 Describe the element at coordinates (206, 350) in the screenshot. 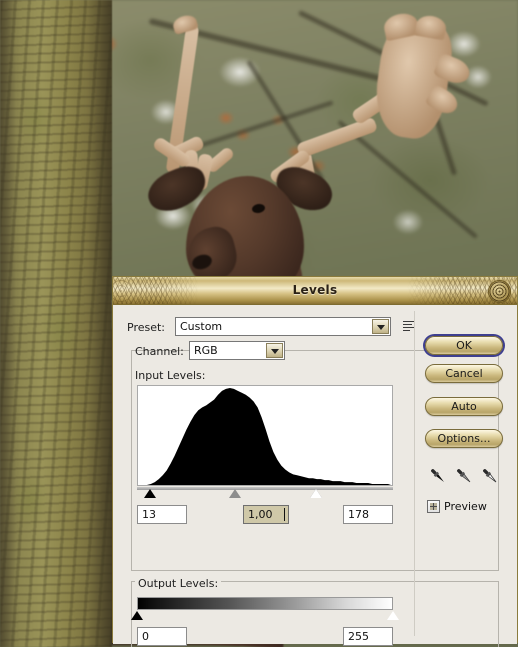

I see `channel-value: RGB` at that location.